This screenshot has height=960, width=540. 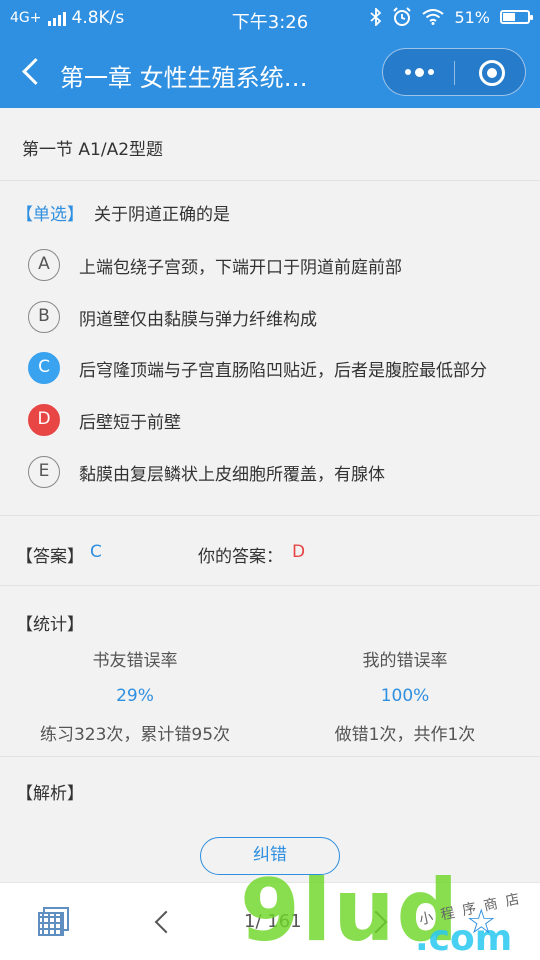 What do you see at coordinates (405, 735) in the screenshot?
I see `stat-detail: 做错1次，共作1次` at bounding box center [405, 735].